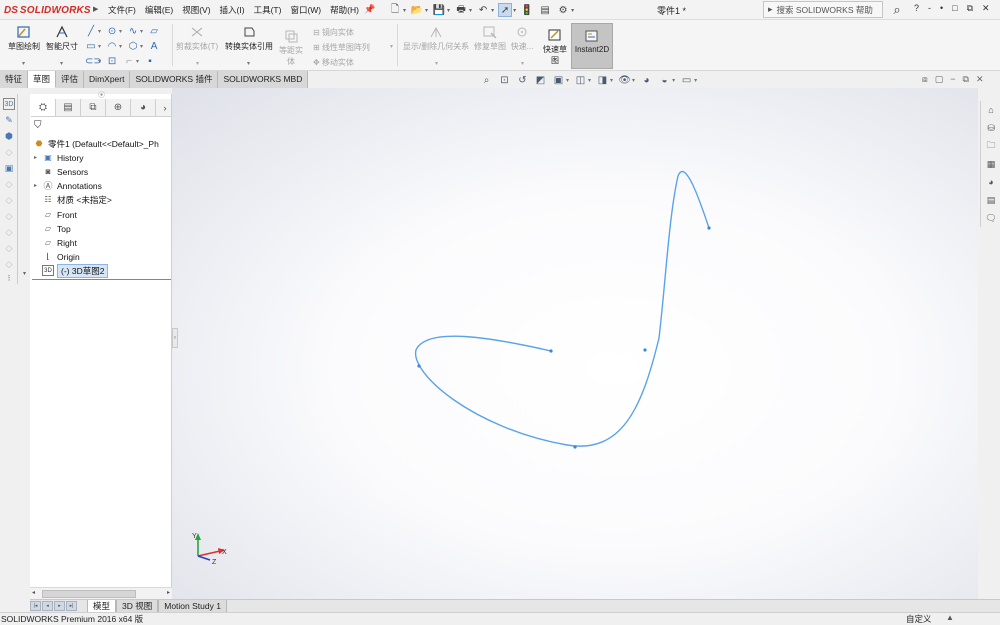 Image resolution: width=1000 pixels, height=625 pixels. I want to click on slot-icon: ⊂⊃, so click(93, 61).